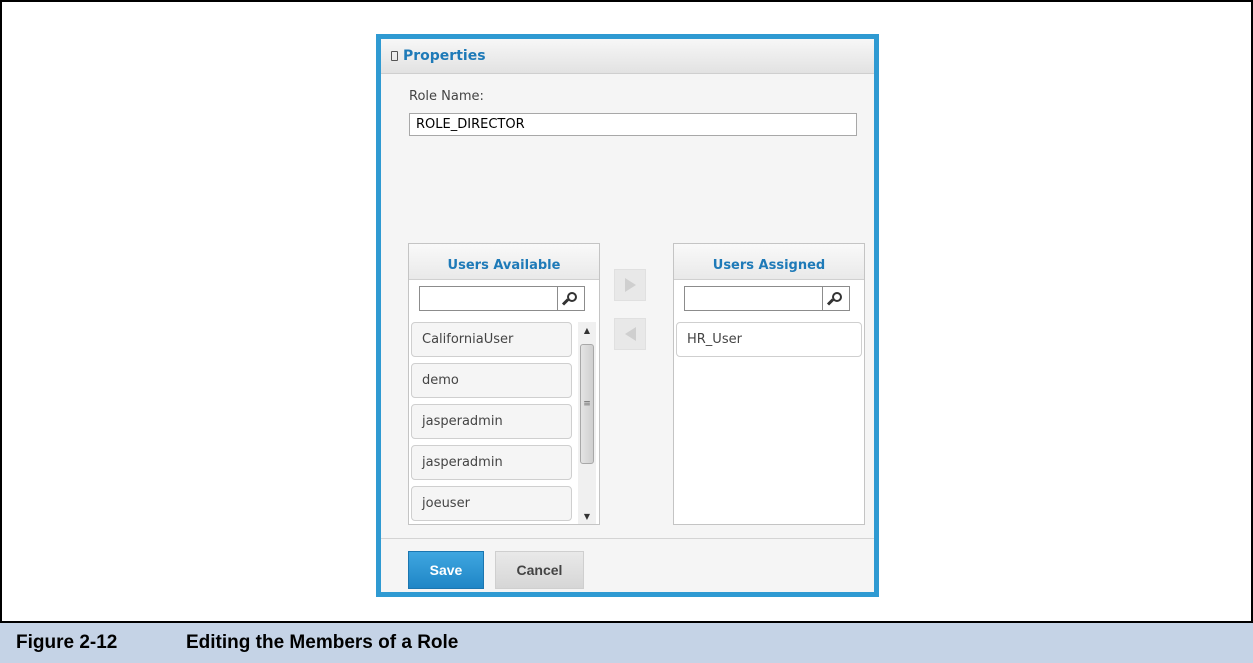 This screenshot has height=663, width=1253. Describe the element at coordinates (627, 565) in the screenshot. I see `panel-footer: Save Cancel` at that location.